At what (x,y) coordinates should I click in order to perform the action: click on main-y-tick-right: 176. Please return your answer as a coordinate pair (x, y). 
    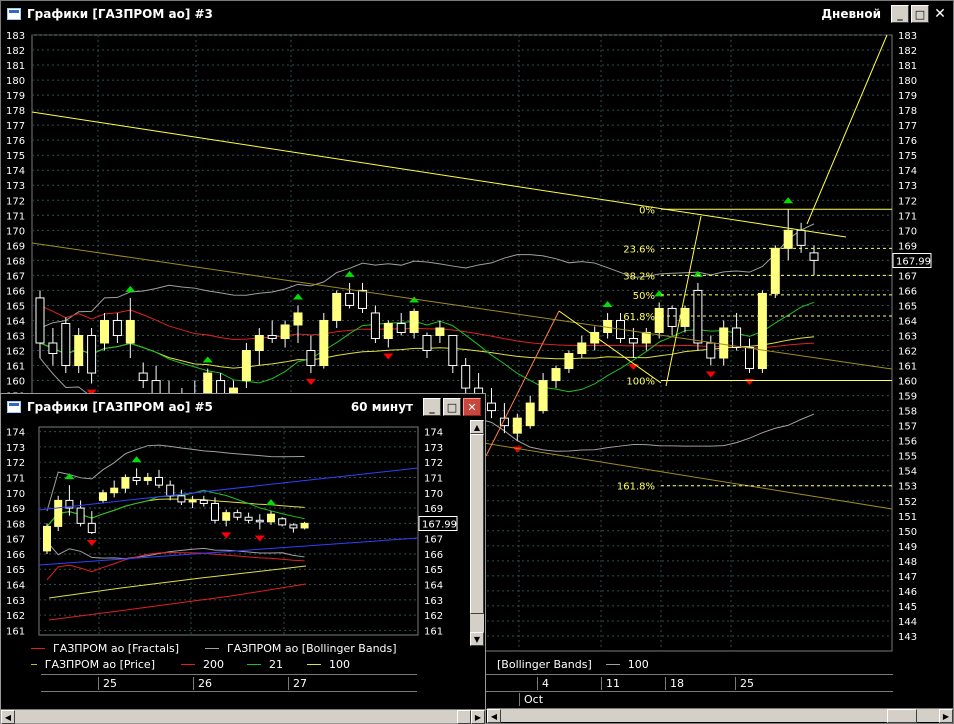
    Looking at the image, I should click on (907, 141).